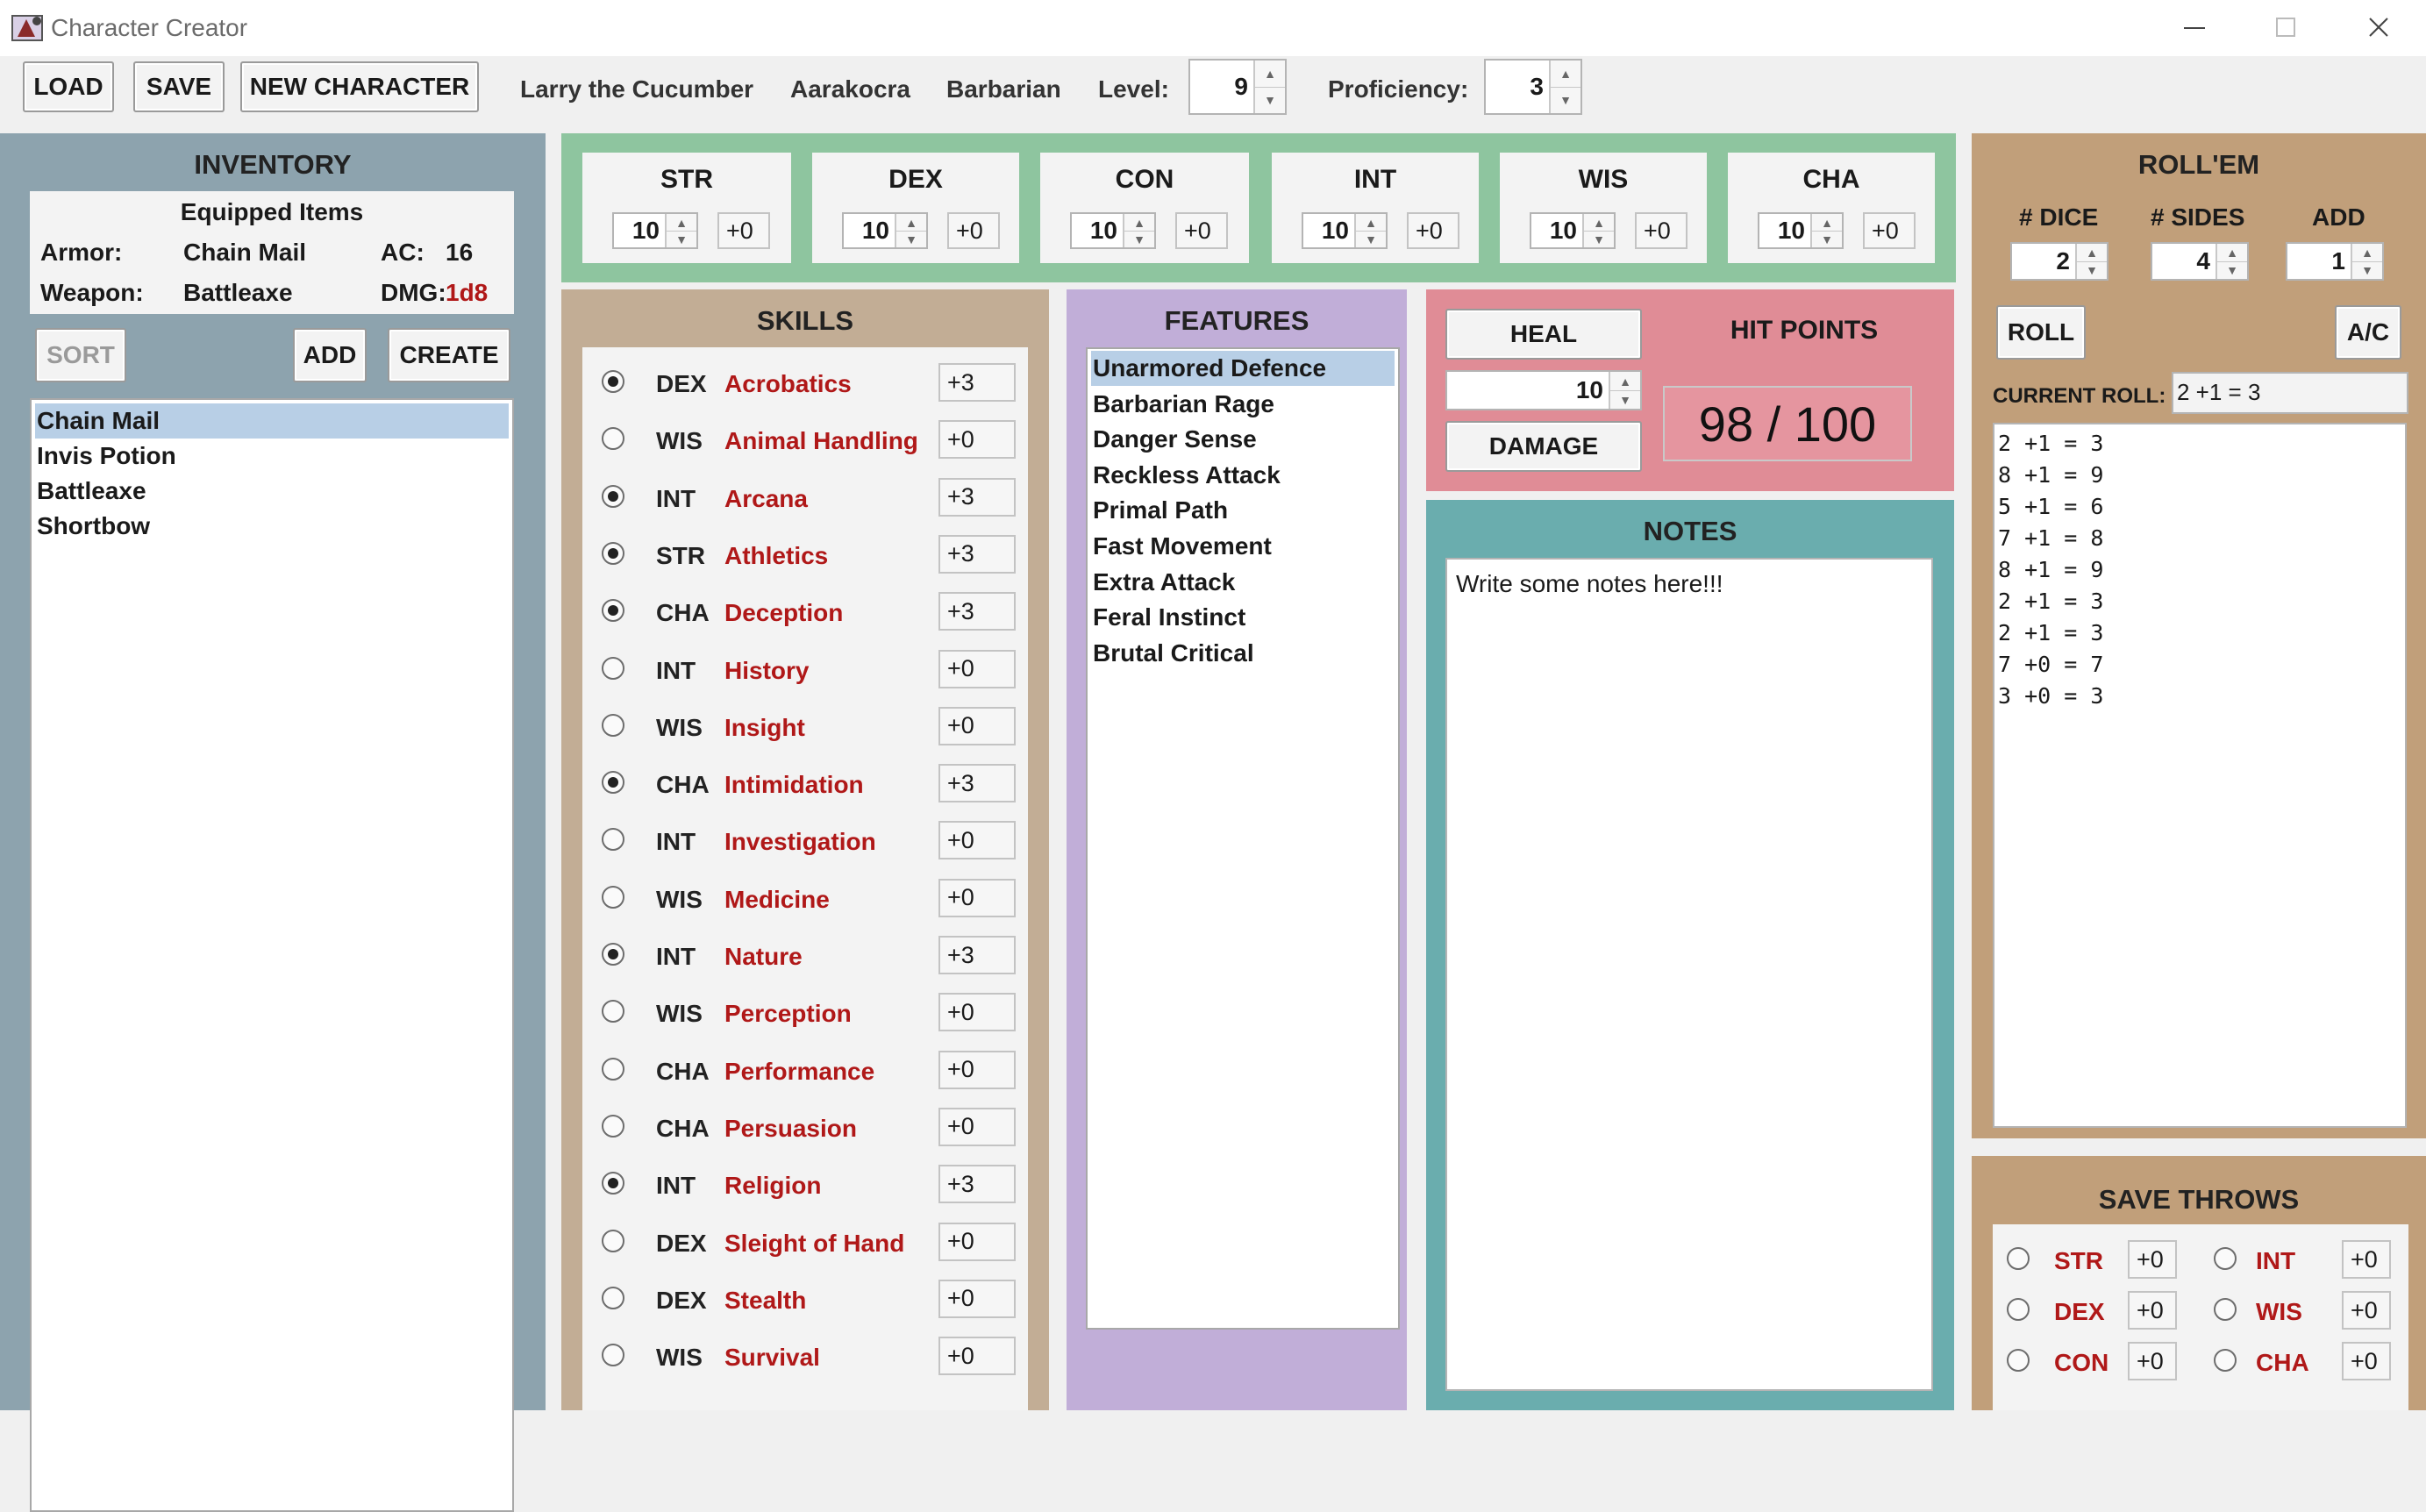 This screenshot has height=1512, width=2426. I want to click on damage-button: DAMAGE, so click(1543, 446).